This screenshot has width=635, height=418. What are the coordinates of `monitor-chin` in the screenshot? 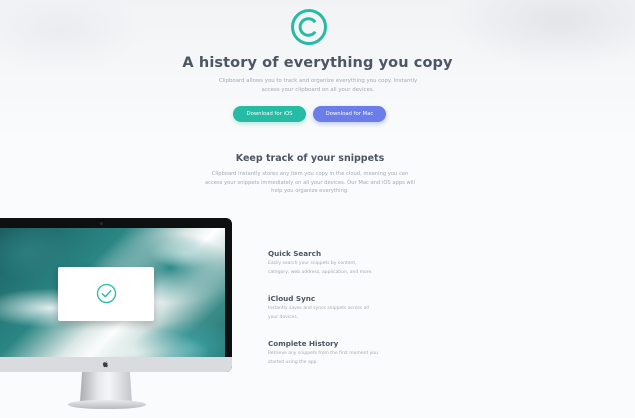 It's located at (116, 364).